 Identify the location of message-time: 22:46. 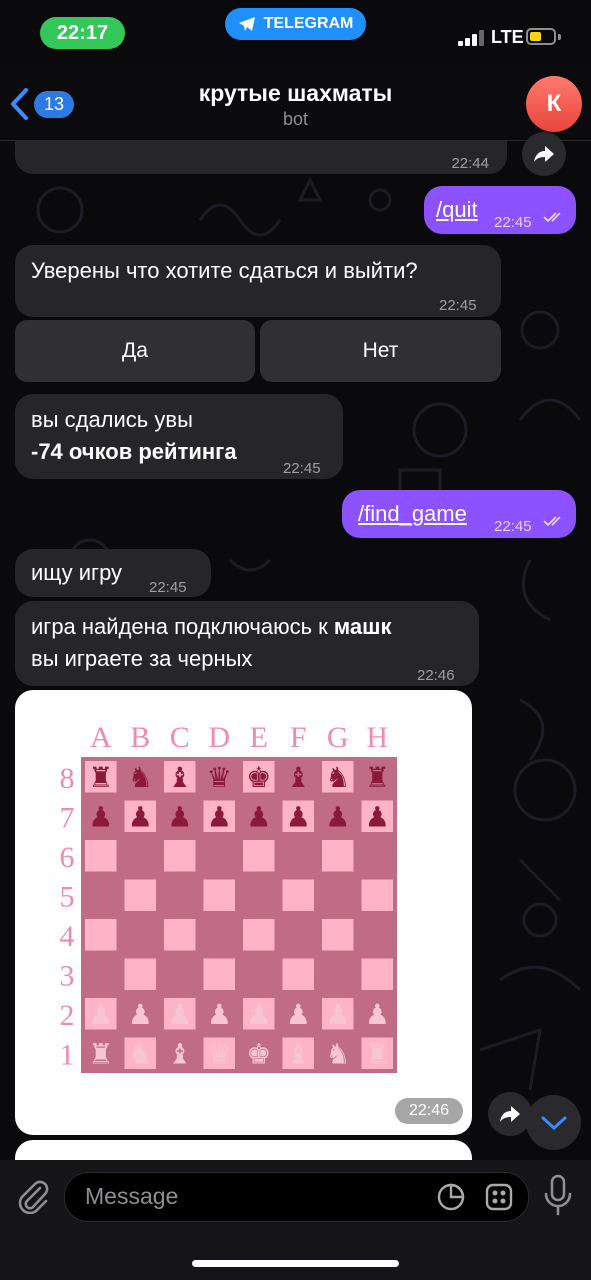
(436, 675).